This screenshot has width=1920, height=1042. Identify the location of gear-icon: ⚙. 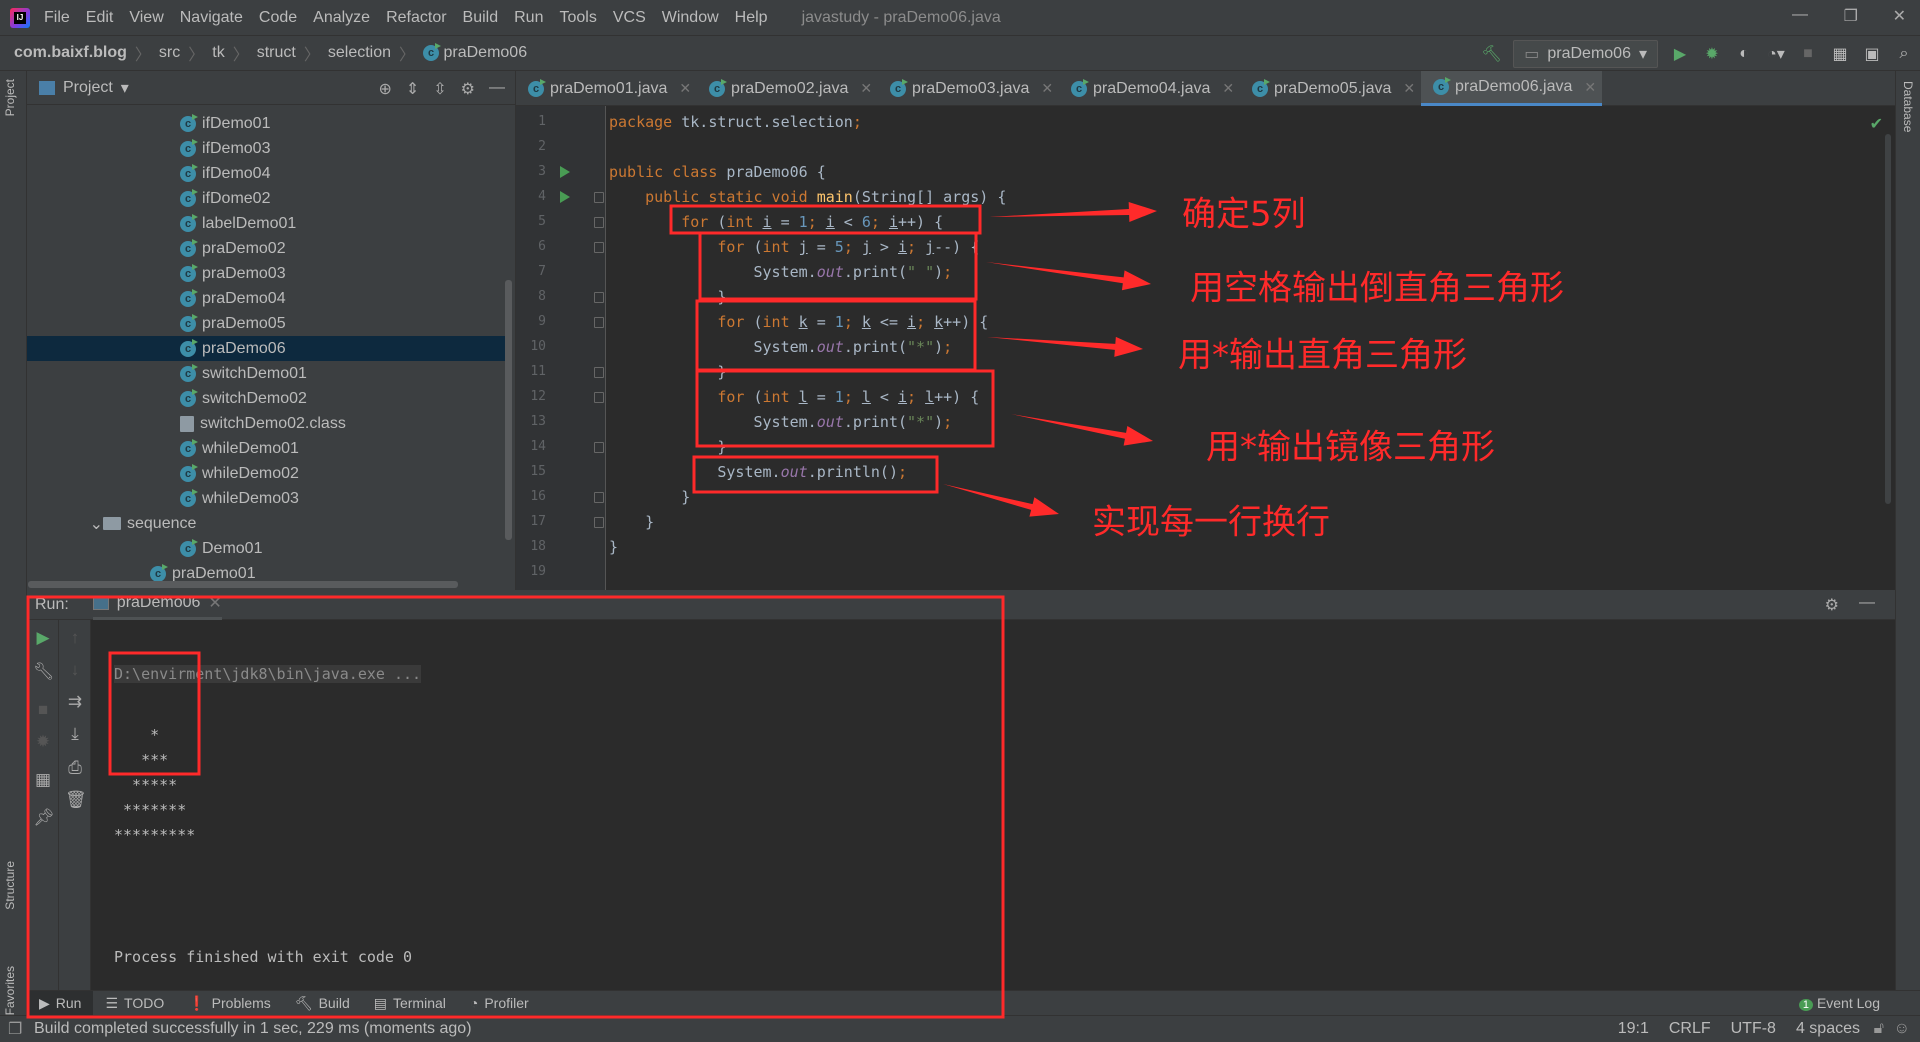
(1832, 605).